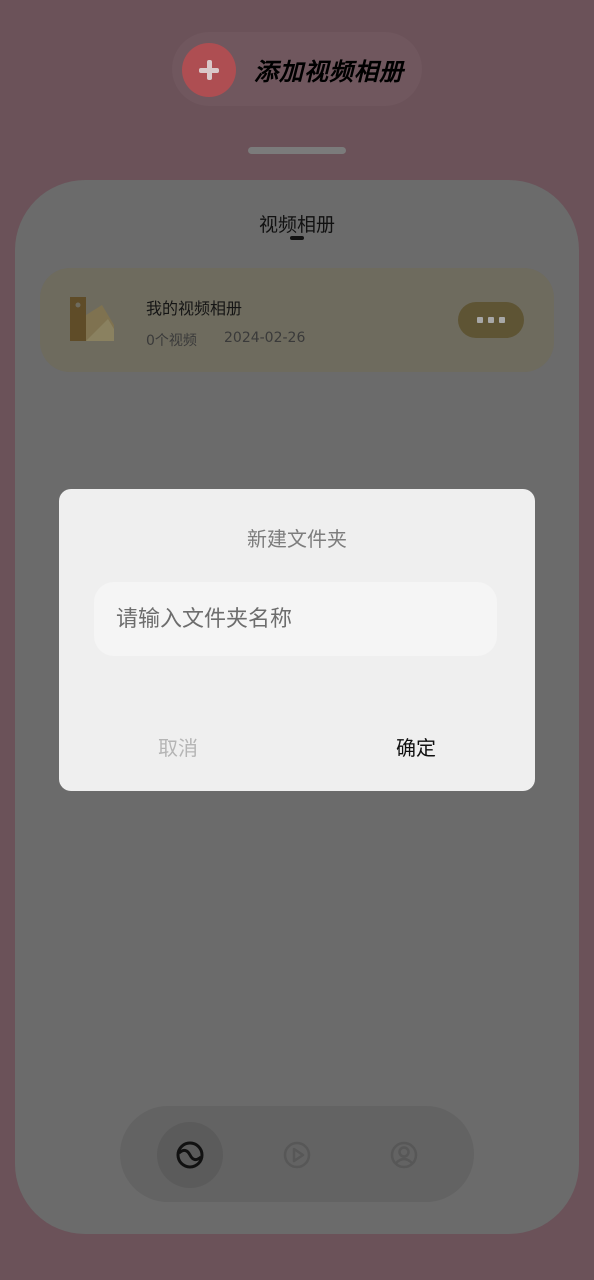  Describe the element at coordinates (92, 319) in the screenshot. I see `folder-icon` at that location.